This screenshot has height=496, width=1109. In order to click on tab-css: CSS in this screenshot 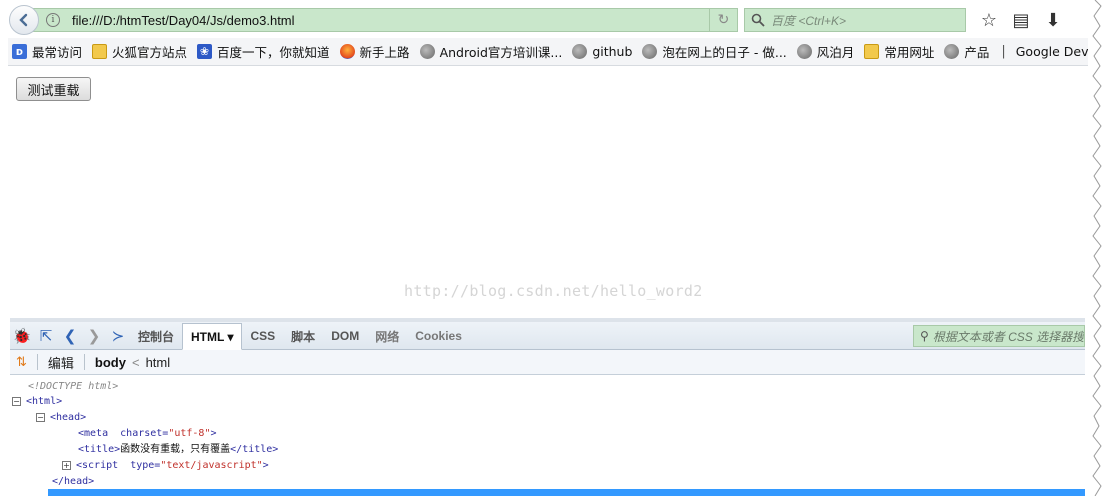, I will do `click(262, 336)`.